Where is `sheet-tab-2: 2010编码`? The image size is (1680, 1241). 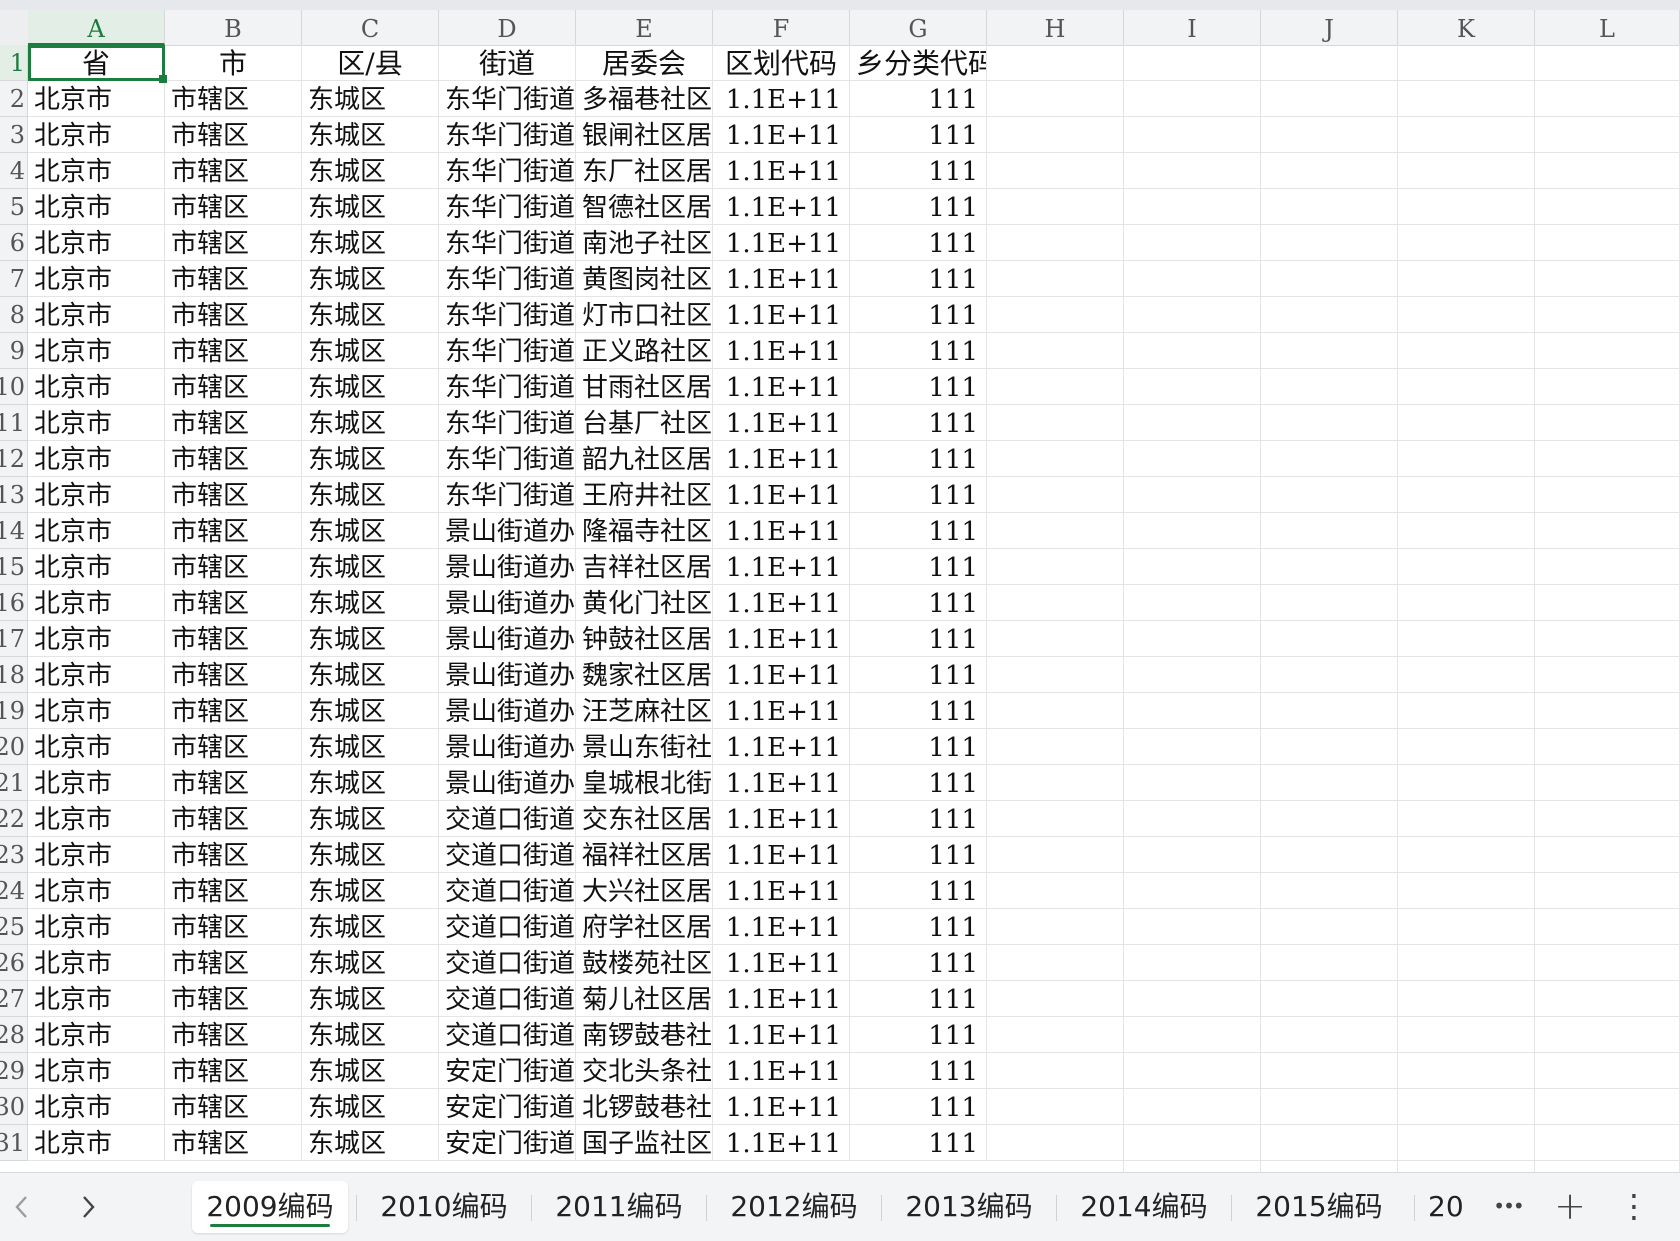
sheet-tab-2: 2010编码 is located at coordinates (444, 1207).